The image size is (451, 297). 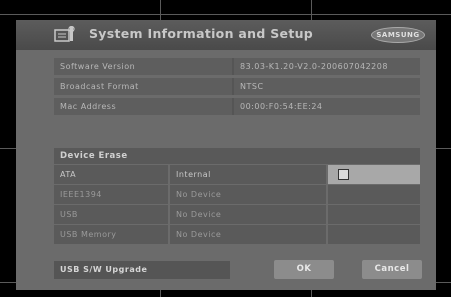 I want to click on device-name: USB, so click(x=111, y=214).